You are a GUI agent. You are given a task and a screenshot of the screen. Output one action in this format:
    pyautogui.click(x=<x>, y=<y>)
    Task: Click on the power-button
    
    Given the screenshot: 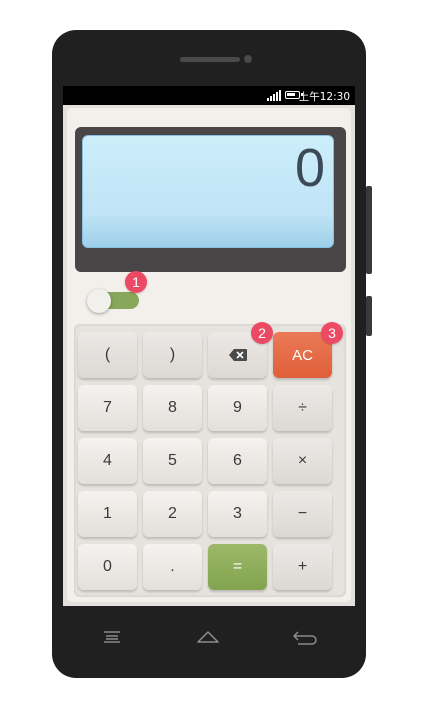 What is the action you would take?
    pyautogui.click(x=369, y=316)
    